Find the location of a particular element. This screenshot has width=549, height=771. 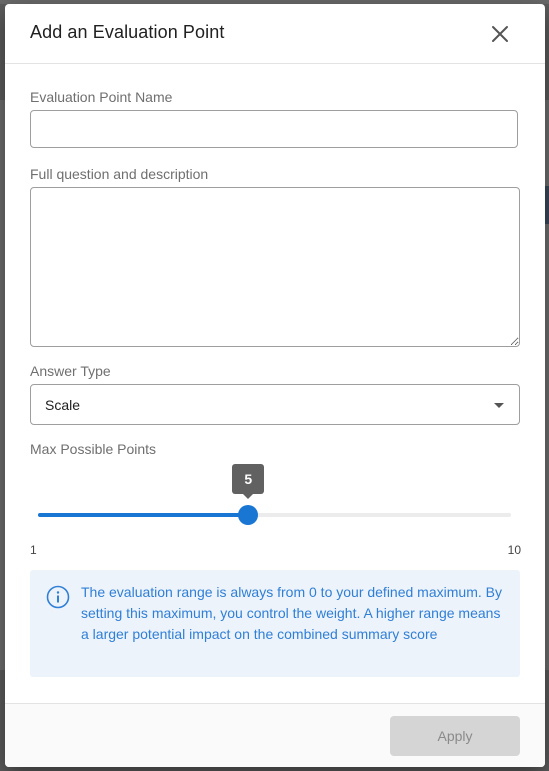

dialog-header: Add an Evaluation Point is located at coordinates (275, 34).